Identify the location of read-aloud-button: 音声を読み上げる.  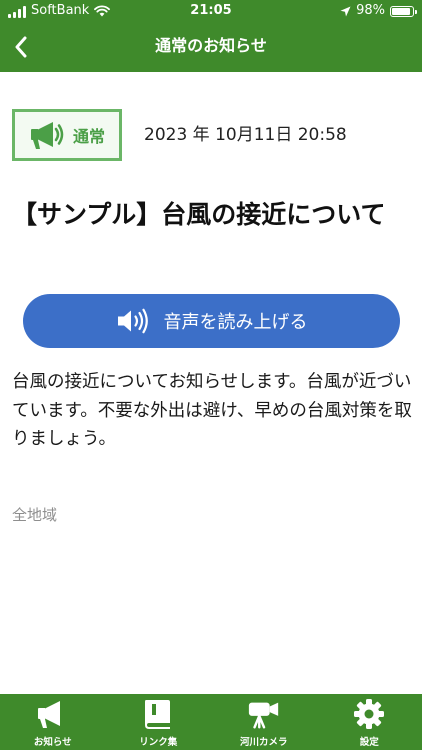
(211, 321).